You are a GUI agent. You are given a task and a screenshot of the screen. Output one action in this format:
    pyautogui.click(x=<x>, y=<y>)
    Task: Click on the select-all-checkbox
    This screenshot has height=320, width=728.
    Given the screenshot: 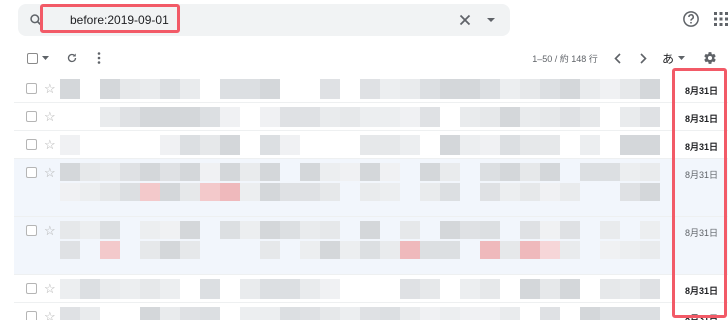 What is the action you would take?
    pyautogui.click(x=32, y=58)
    